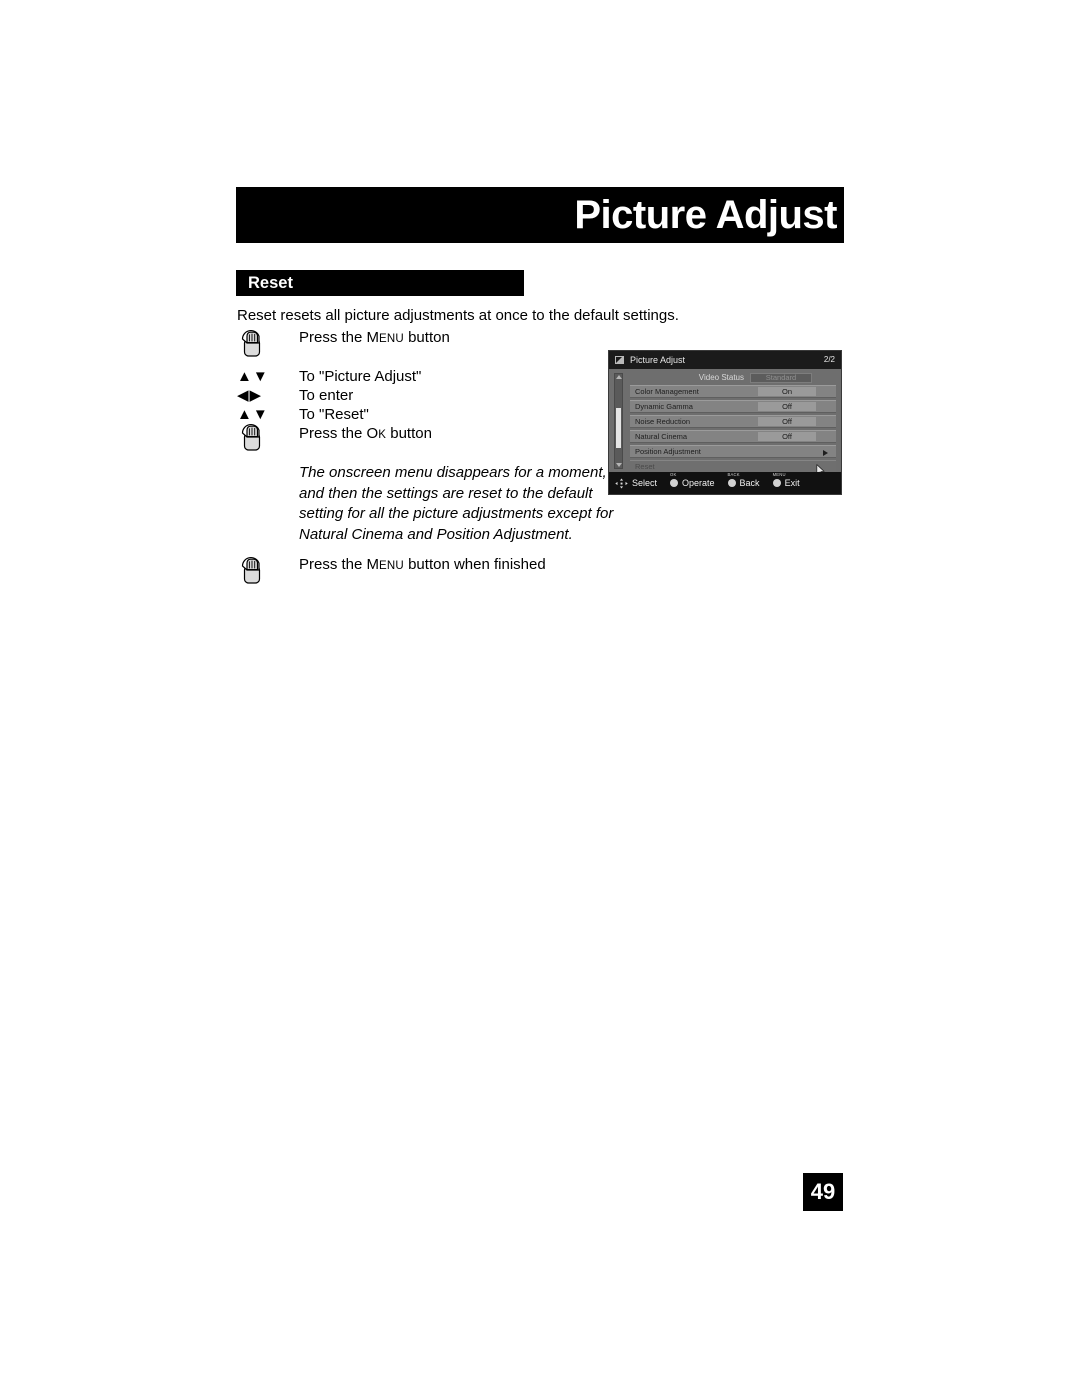  I want to click on osd-video-status-row: Video Status Standard, so click(725, 377).